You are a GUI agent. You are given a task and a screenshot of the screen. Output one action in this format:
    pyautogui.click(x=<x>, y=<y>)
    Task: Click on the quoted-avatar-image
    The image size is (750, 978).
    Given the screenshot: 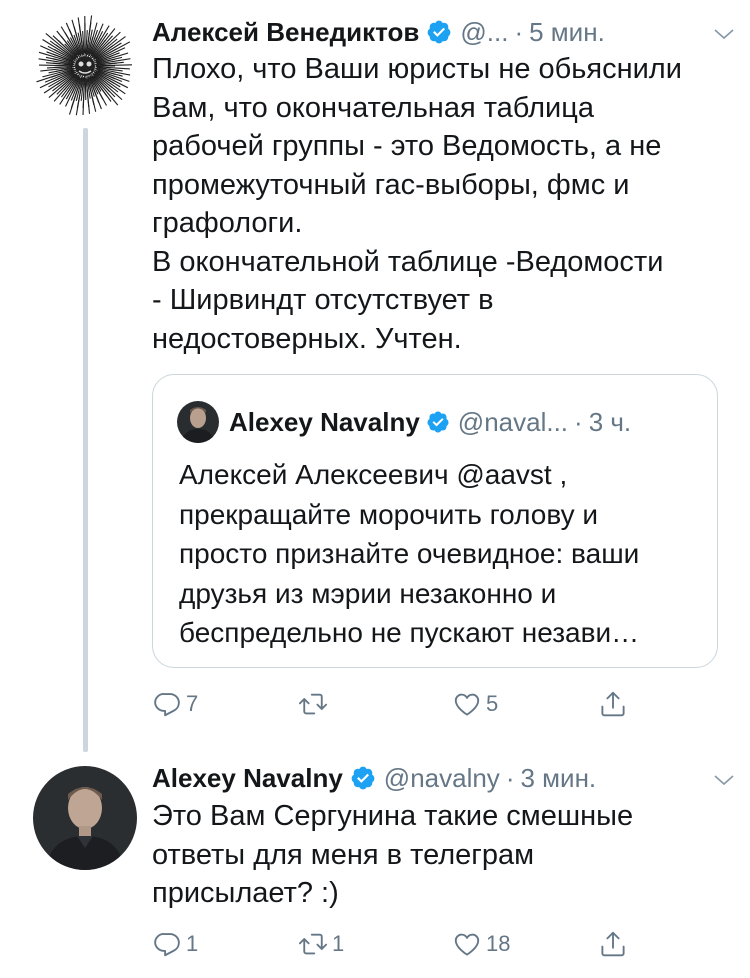 What is the action you would take?
    pyautogui.click(x=198, y=422)
    